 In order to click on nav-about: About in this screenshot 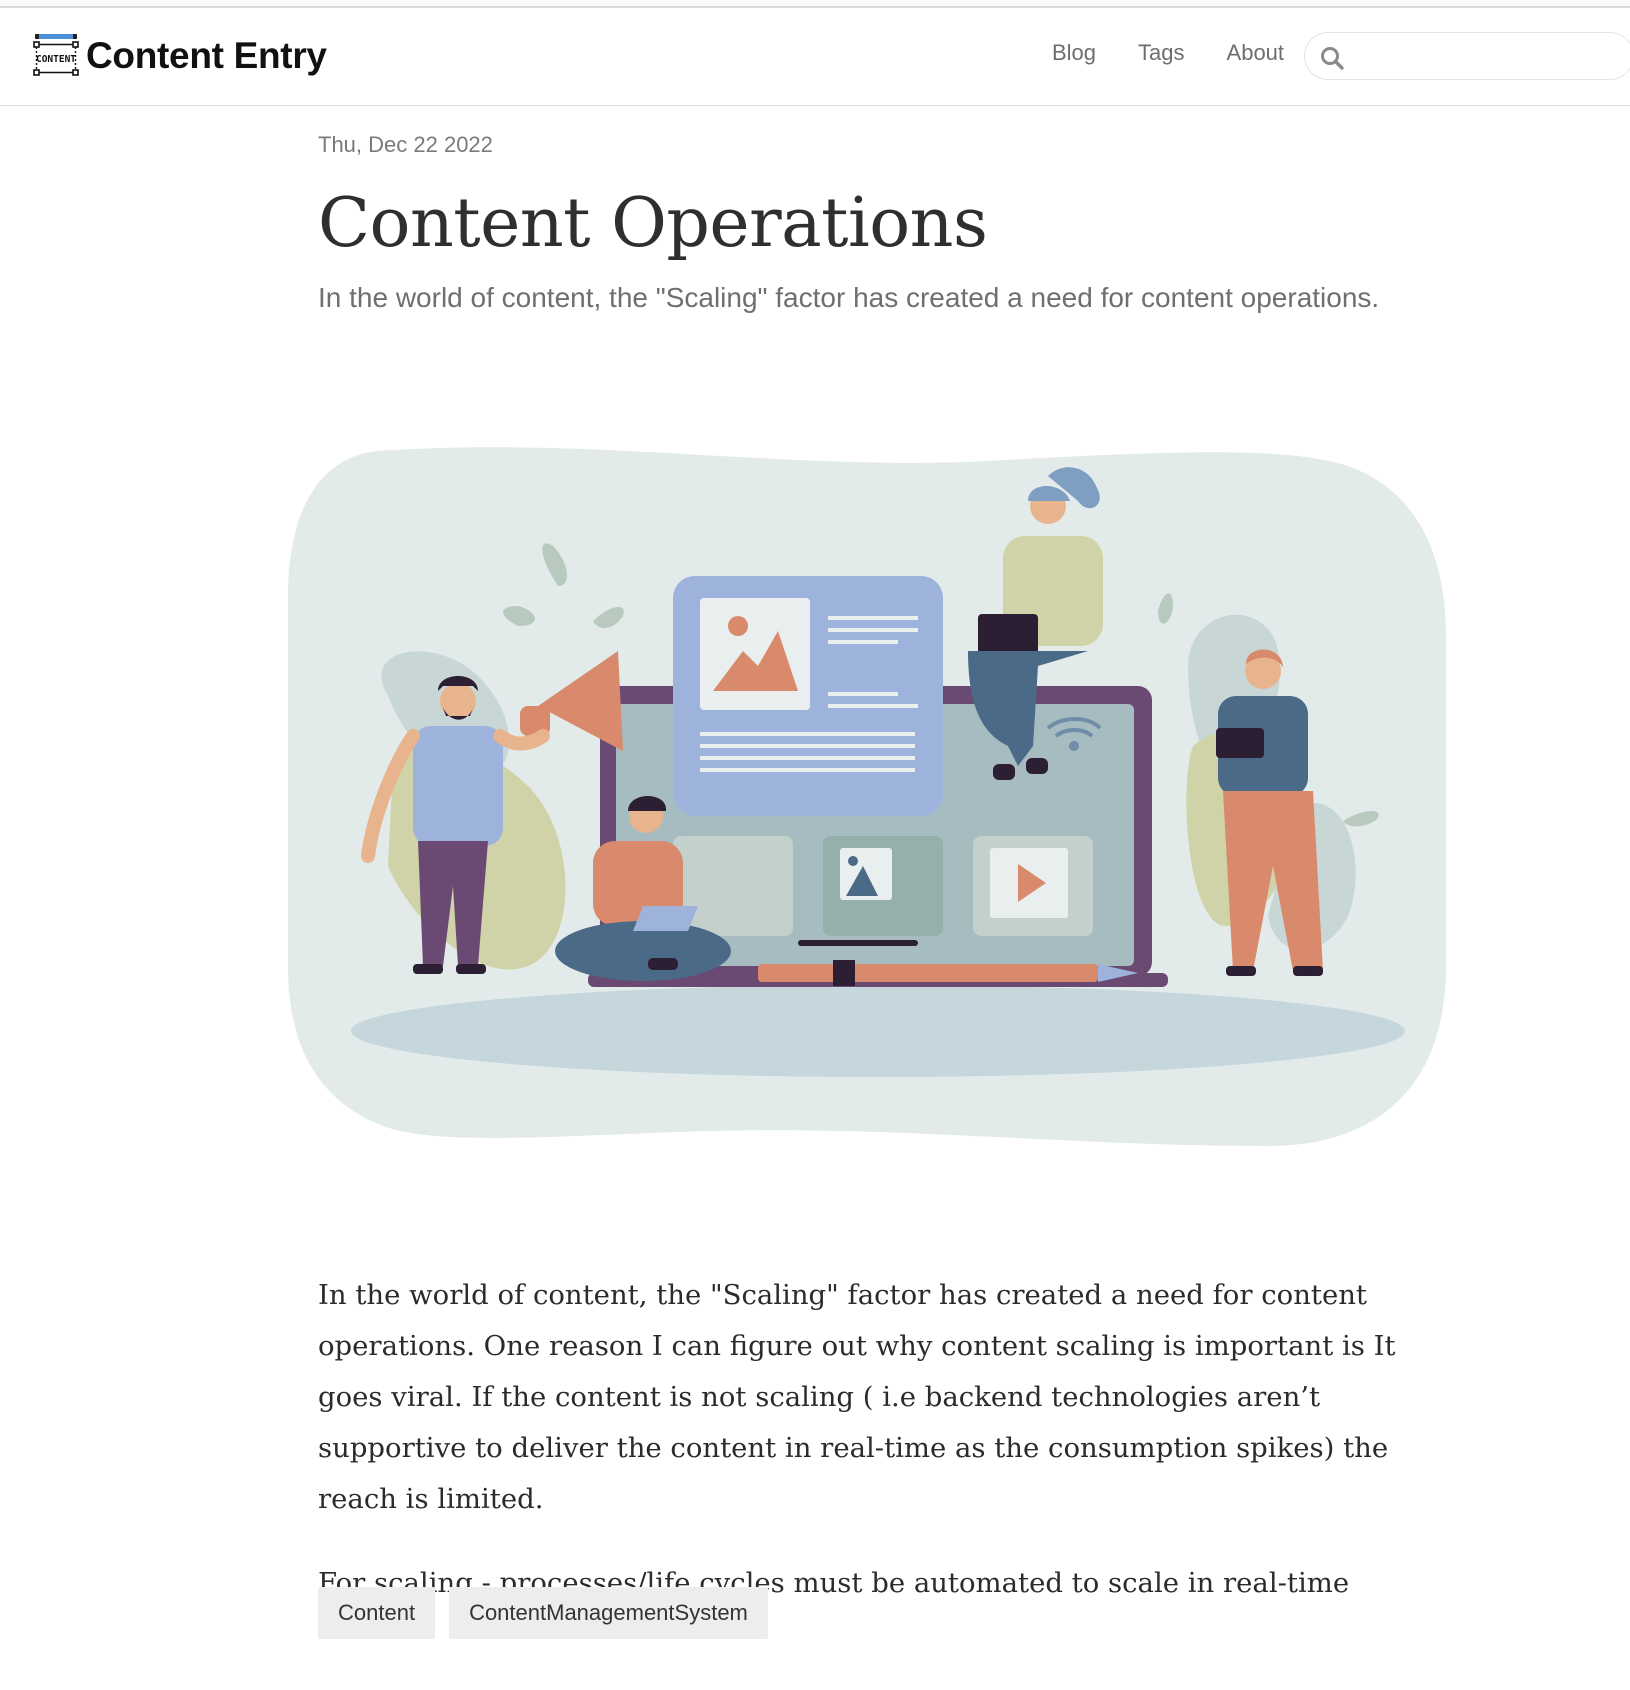, I will do `click(1256, 53)`.